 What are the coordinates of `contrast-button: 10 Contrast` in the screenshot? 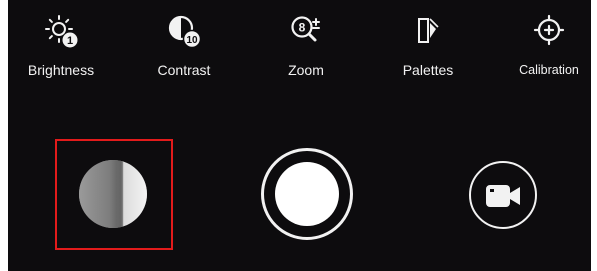 It's located at (184, 49).